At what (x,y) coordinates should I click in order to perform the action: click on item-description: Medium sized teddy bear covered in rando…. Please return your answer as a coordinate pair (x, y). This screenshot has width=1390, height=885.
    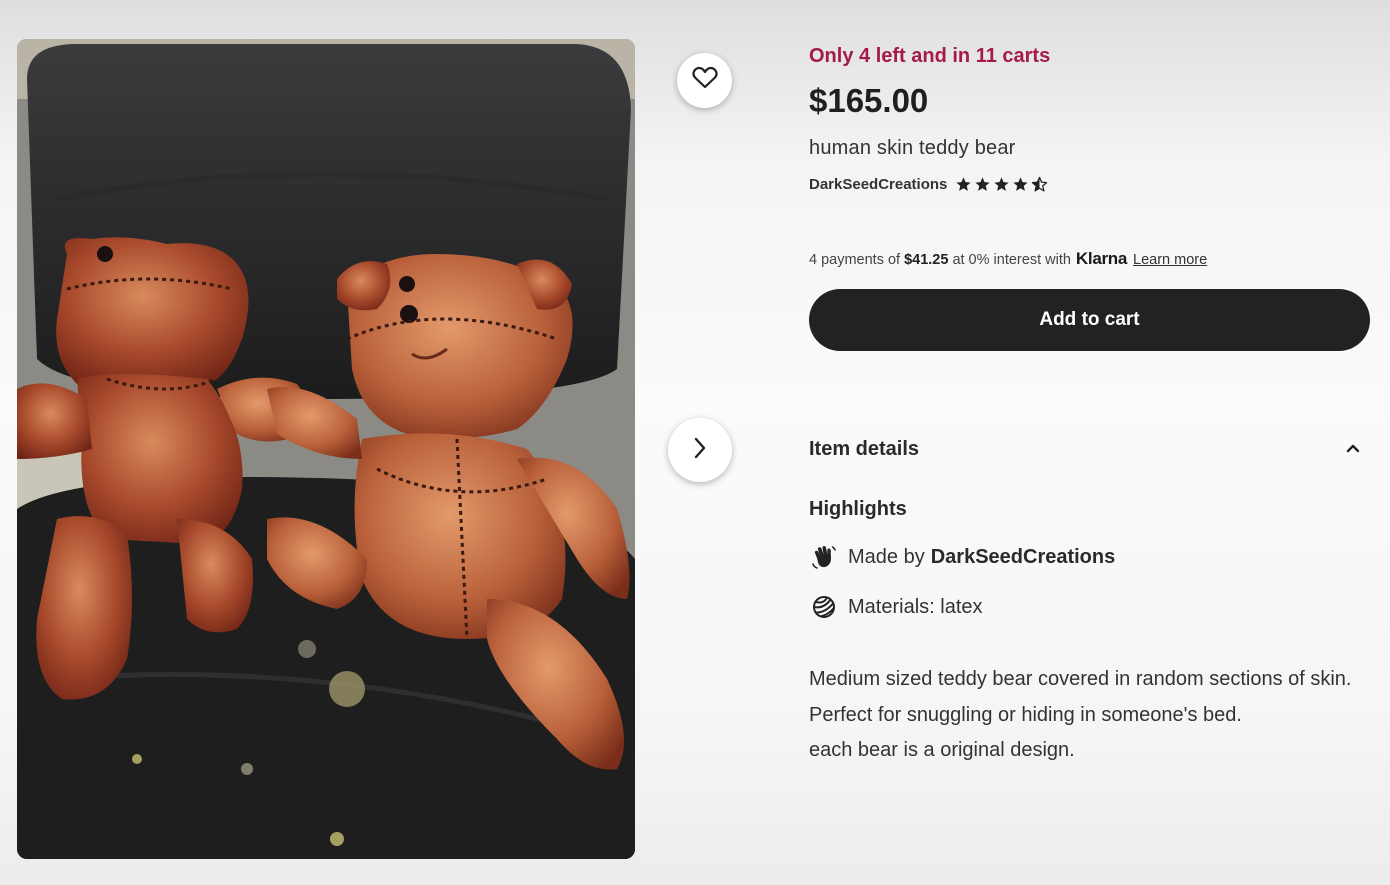
    Looking at the image, I should click on (1090, 715).